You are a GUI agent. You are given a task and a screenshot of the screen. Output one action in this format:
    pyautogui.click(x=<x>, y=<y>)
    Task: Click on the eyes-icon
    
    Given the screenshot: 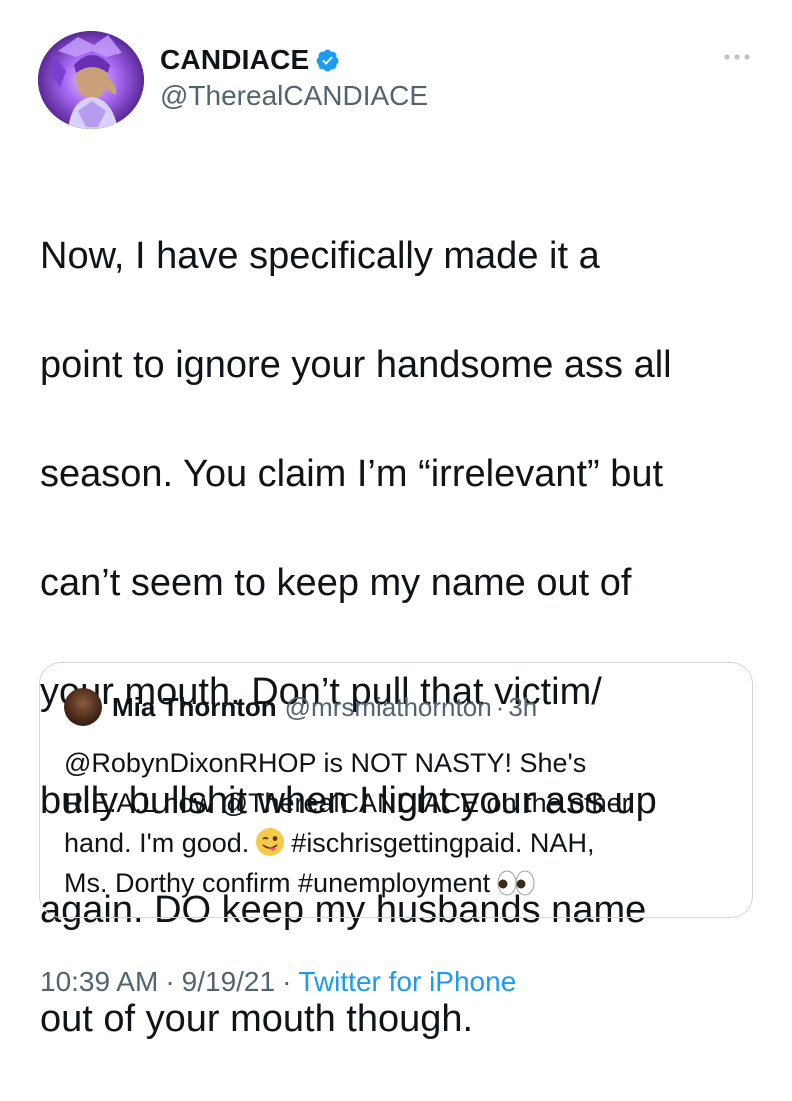 What is the action you would take?
    pyautogui.click(x=516, y=883)
    